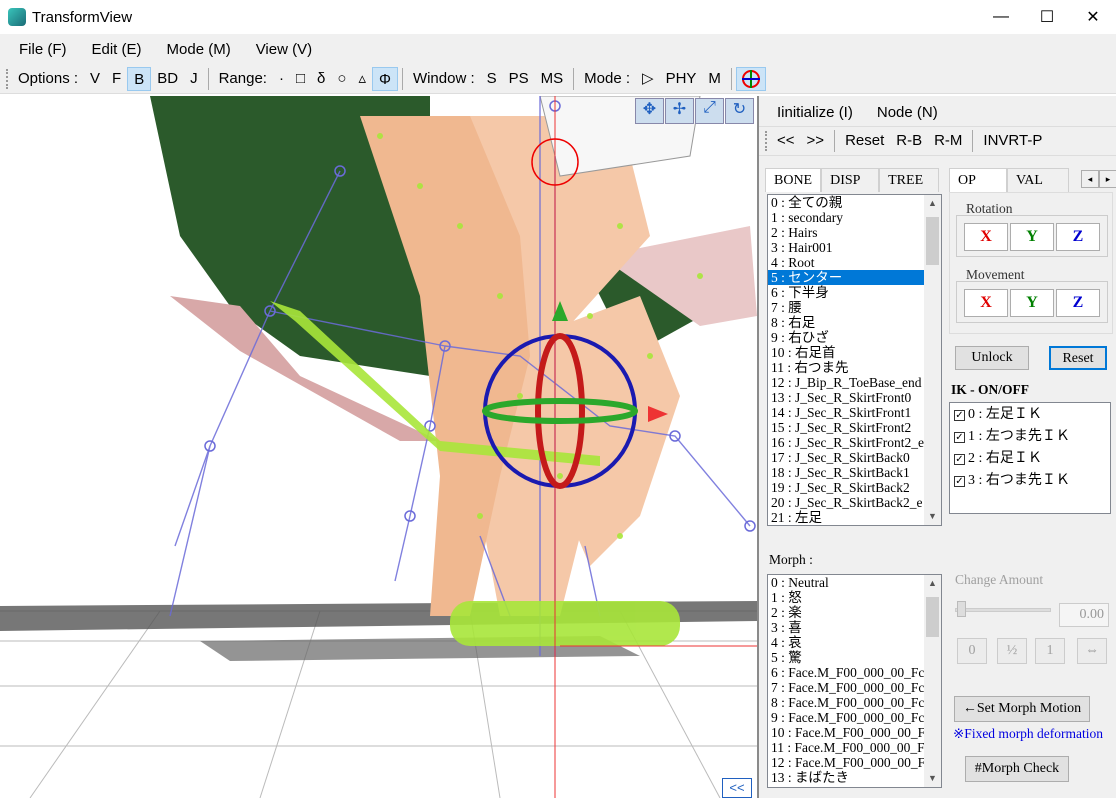  I want to click on prev-button: <<, so click(786, 141).